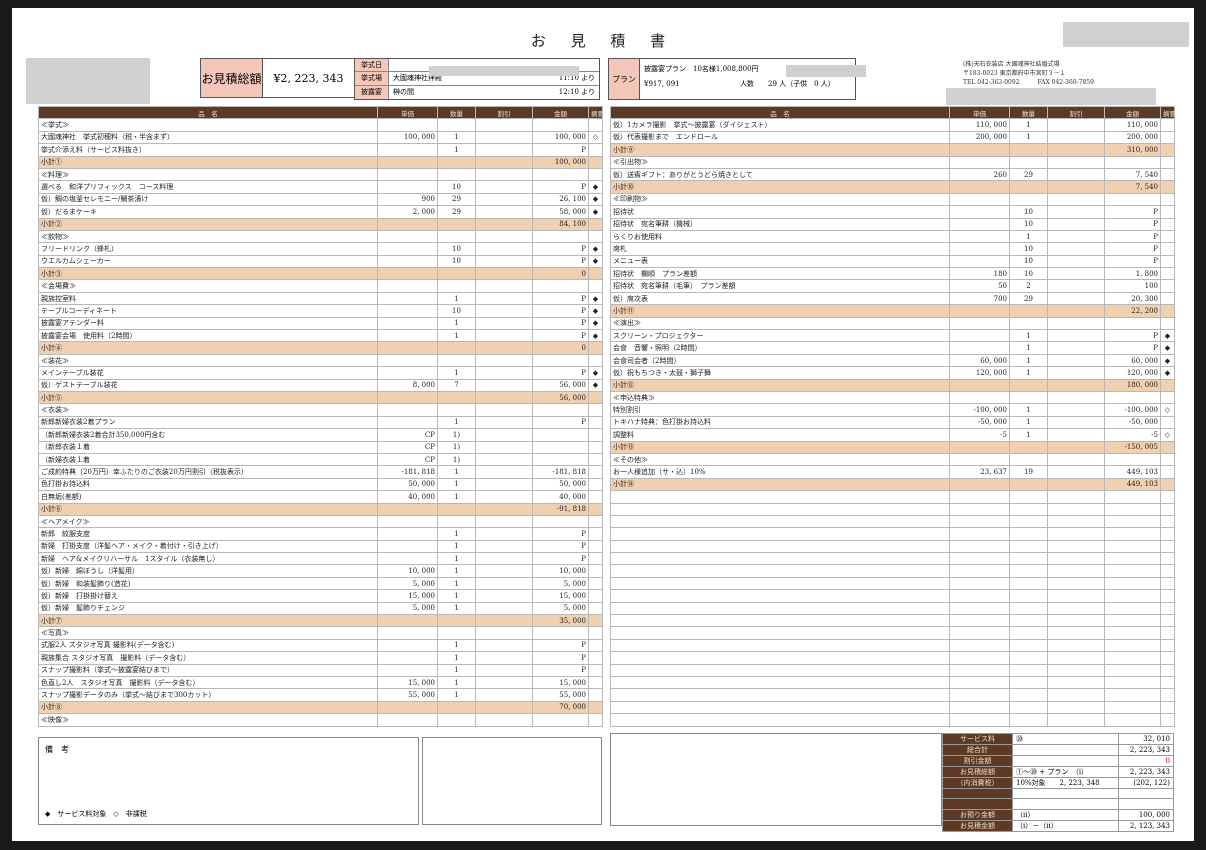 The height and width of the screenshot is (850, 1206). What do you see at coordinates (747, 84) in the screenshot?
I see `plan-count-label: 人数` at bounding box center [747, 84].